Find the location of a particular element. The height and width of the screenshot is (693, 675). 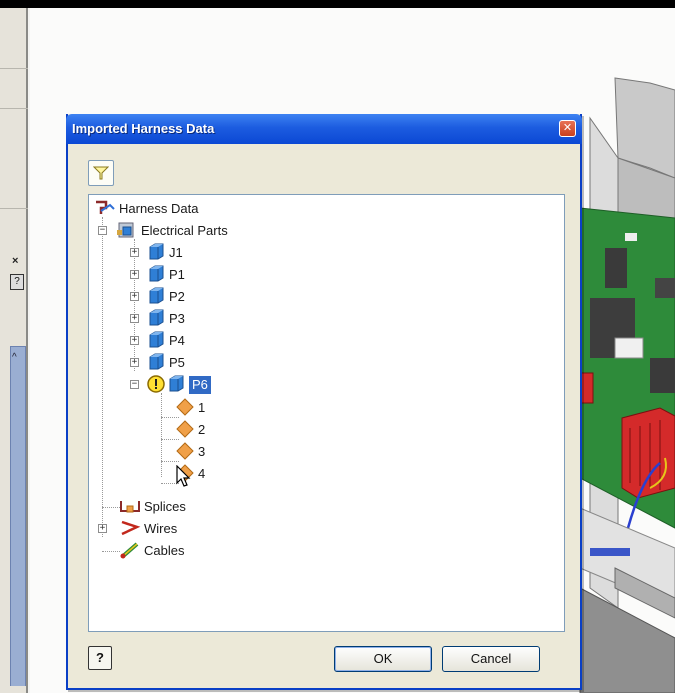

tree-node-electrical-parts: Electrical Parts is located at coordinates (172, 231).